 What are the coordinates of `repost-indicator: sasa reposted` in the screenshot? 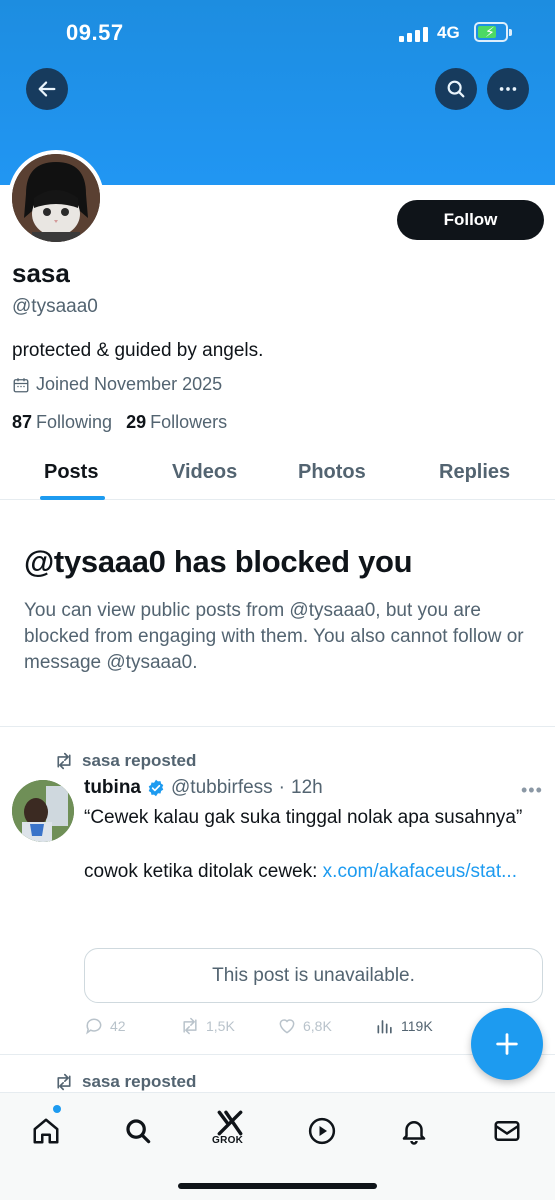 It's located at (125, 761).